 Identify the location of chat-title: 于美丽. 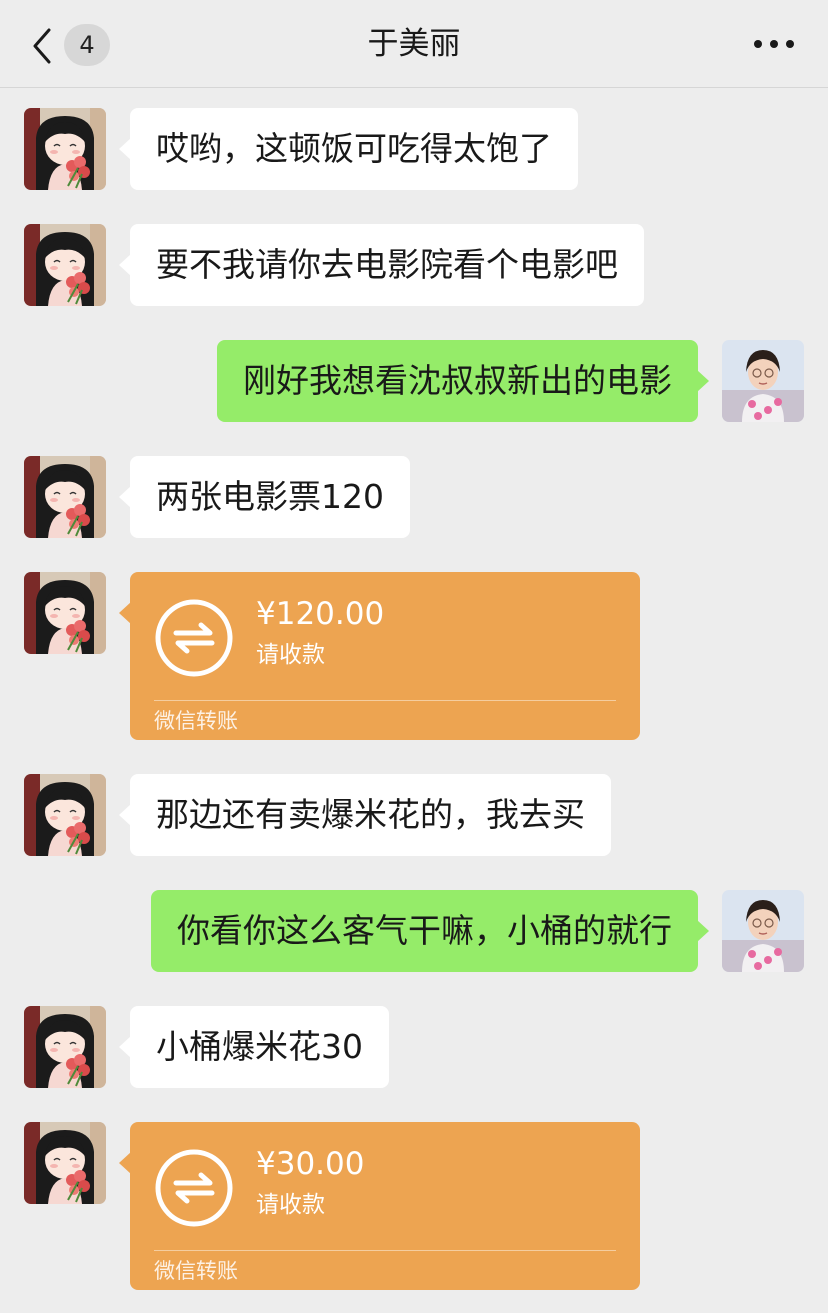
(414, 44).